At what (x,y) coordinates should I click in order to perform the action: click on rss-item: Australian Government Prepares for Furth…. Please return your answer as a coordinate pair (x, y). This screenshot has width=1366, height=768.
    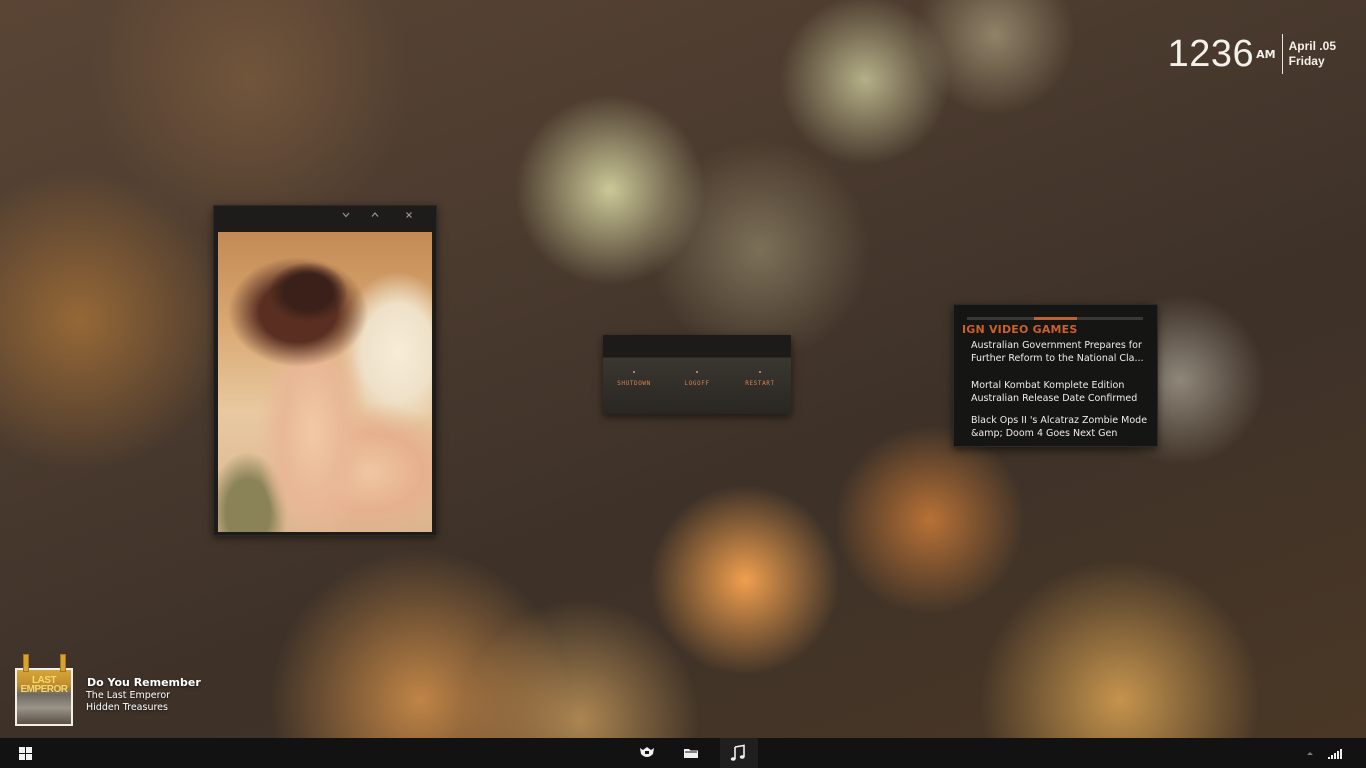
    Looking at the image, I should click on (1062, 352).